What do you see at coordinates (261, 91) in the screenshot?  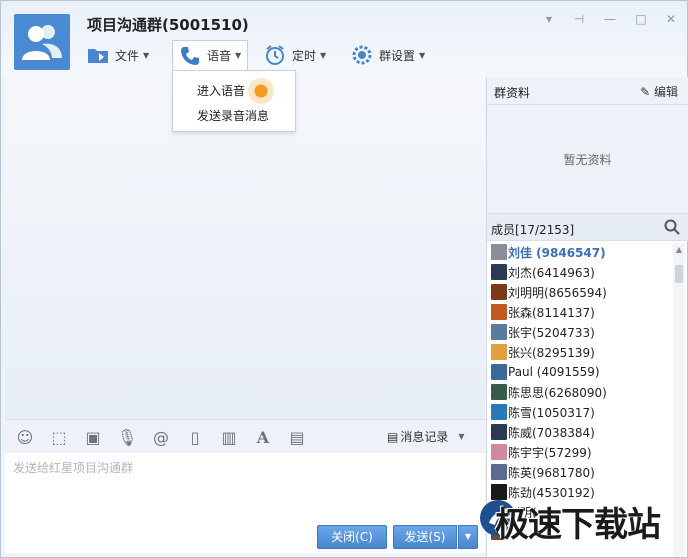 I see `cursor-highlight` at bounding box center [261, 91].